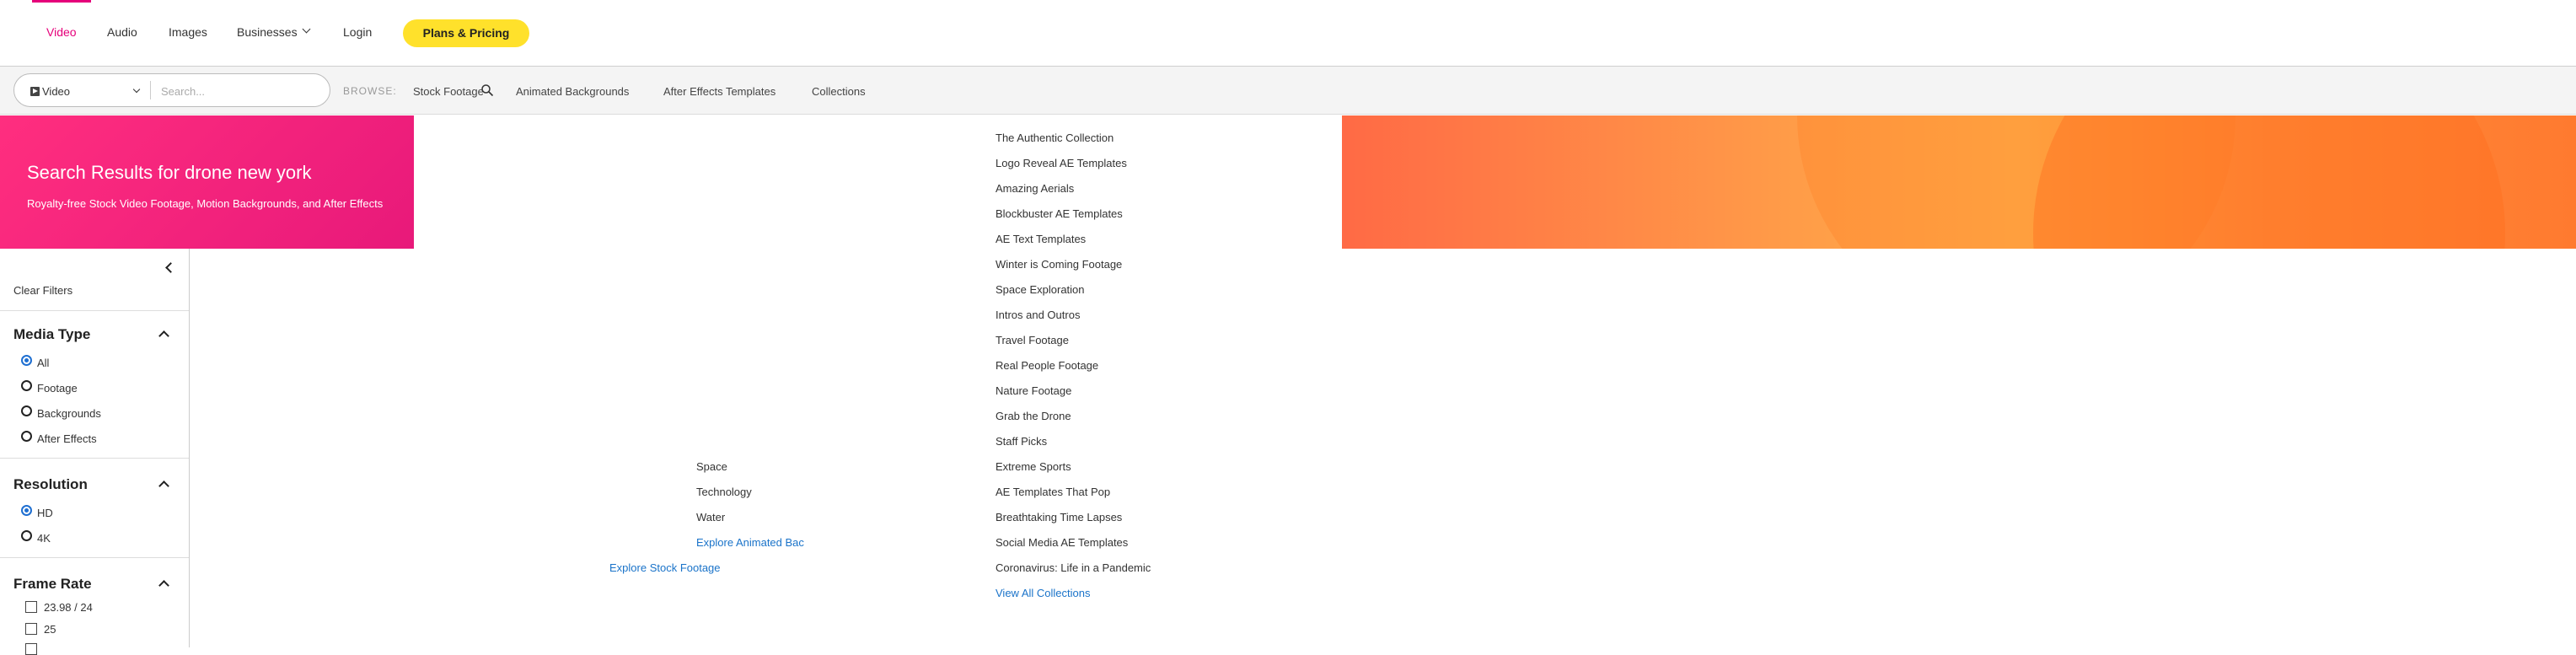 Image resolution: width=2576 pixels, height=655 pixels. What do you see at coordinates (1062, 542) in the screenshot?
I see `collection-link: Social Media AE Templates` at bounding box center [1062, 542].